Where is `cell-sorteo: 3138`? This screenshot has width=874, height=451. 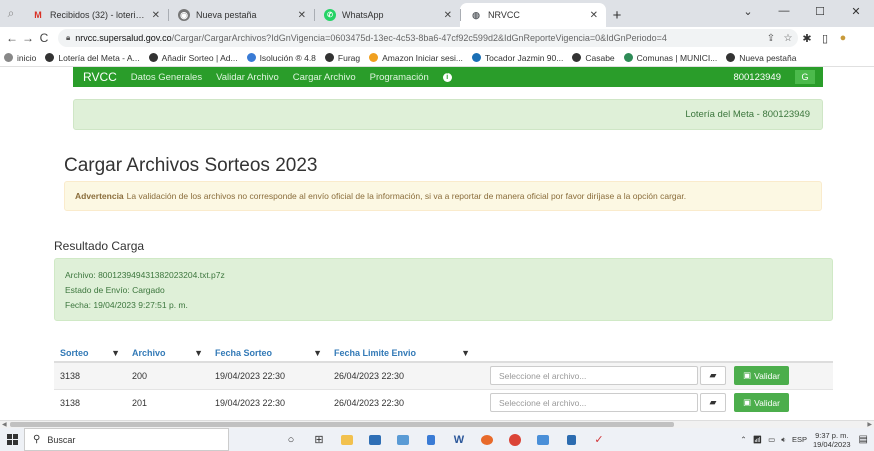 cell-sorteo: 3138 is located at coordinates (90, 375).